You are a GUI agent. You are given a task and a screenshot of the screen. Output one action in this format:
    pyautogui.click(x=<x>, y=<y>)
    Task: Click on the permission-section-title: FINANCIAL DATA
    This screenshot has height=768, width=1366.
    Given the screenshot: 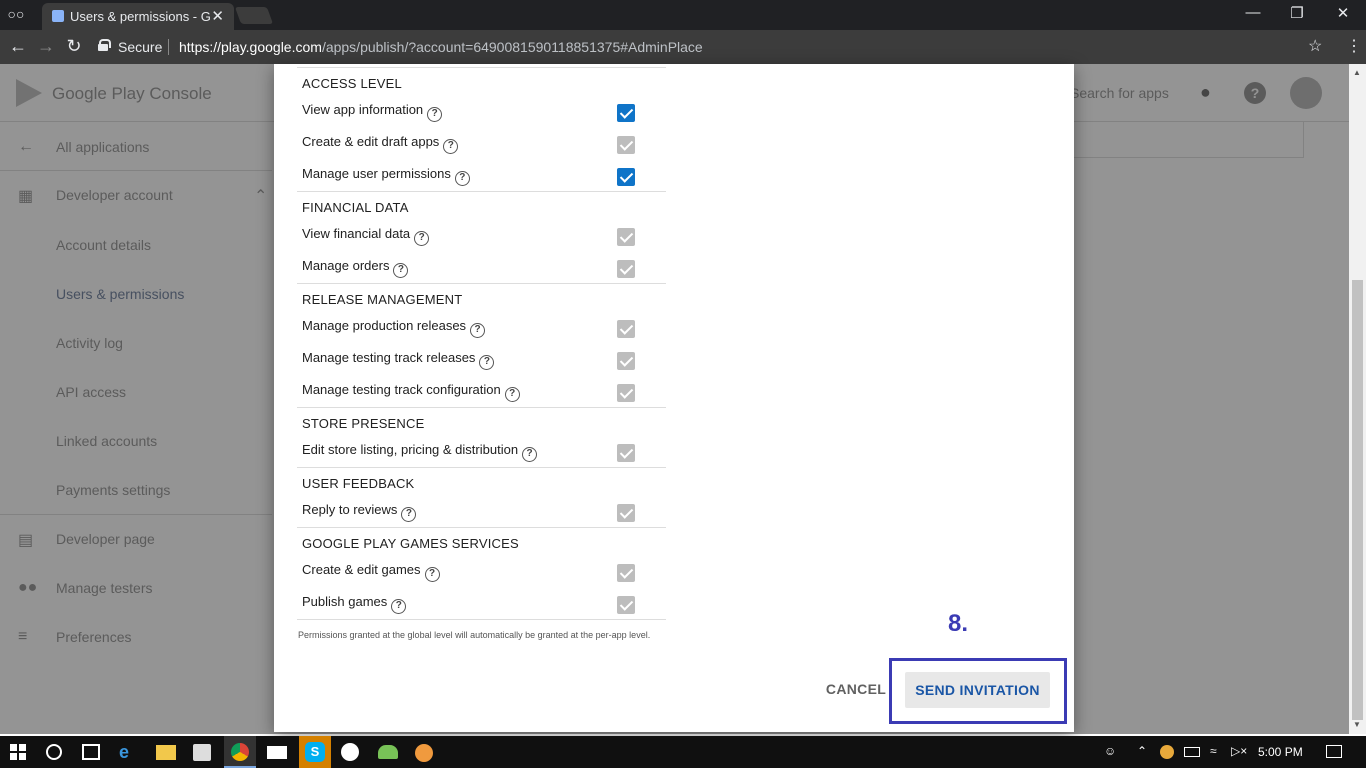 What is the action you would take?
    pyautogui.click(x=355, y=207)
    